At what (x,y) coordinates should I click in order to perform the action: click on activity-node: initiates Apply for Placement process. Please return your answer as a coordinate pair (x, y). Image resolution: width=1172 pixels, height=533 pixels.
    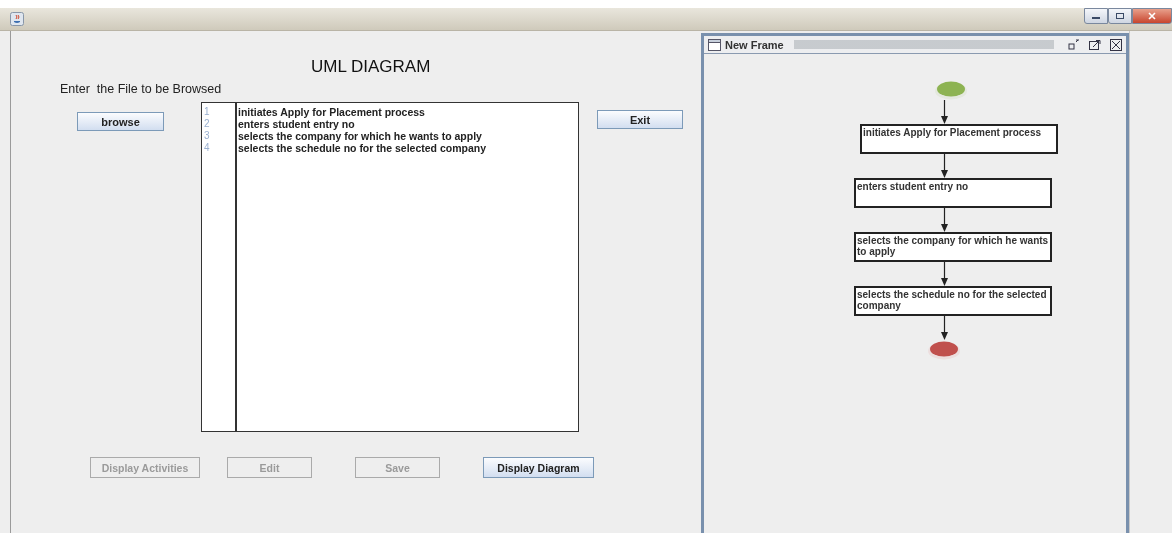
    Looking at the image, I should click on (959, 139).